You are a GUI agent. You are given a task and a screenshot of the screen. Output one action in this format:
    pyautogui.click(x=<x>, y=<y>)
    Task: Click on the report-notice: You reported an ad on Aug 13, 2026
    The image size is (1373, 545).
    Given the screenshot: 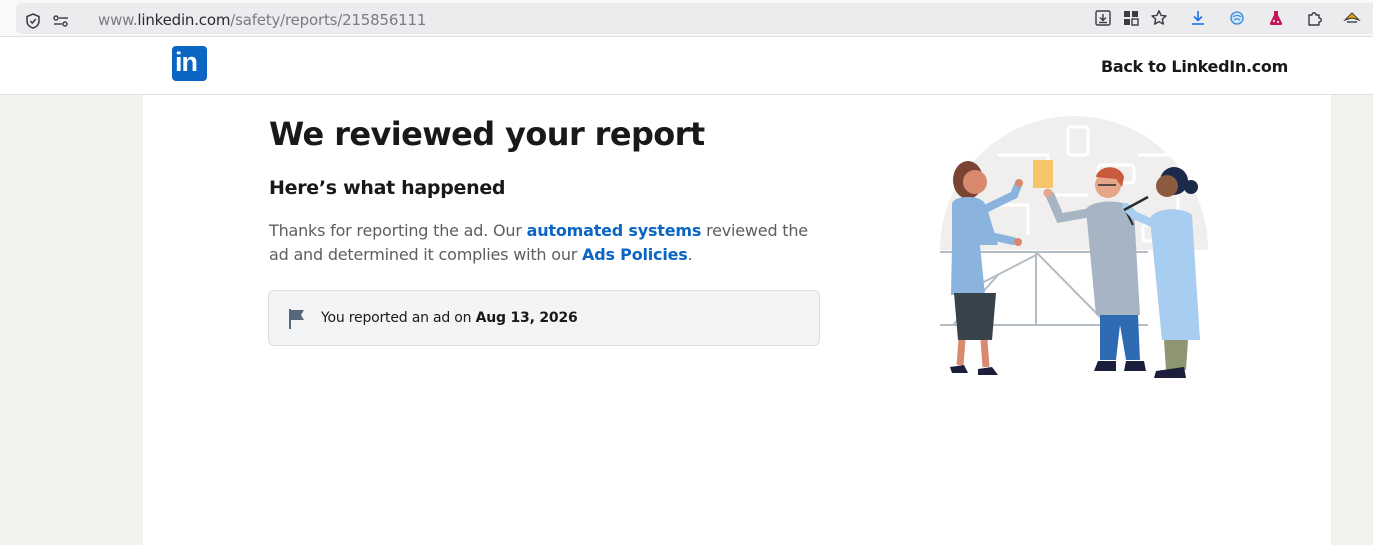 What is the action you would take?
    pyautogui.click(x=544, y=318)
    